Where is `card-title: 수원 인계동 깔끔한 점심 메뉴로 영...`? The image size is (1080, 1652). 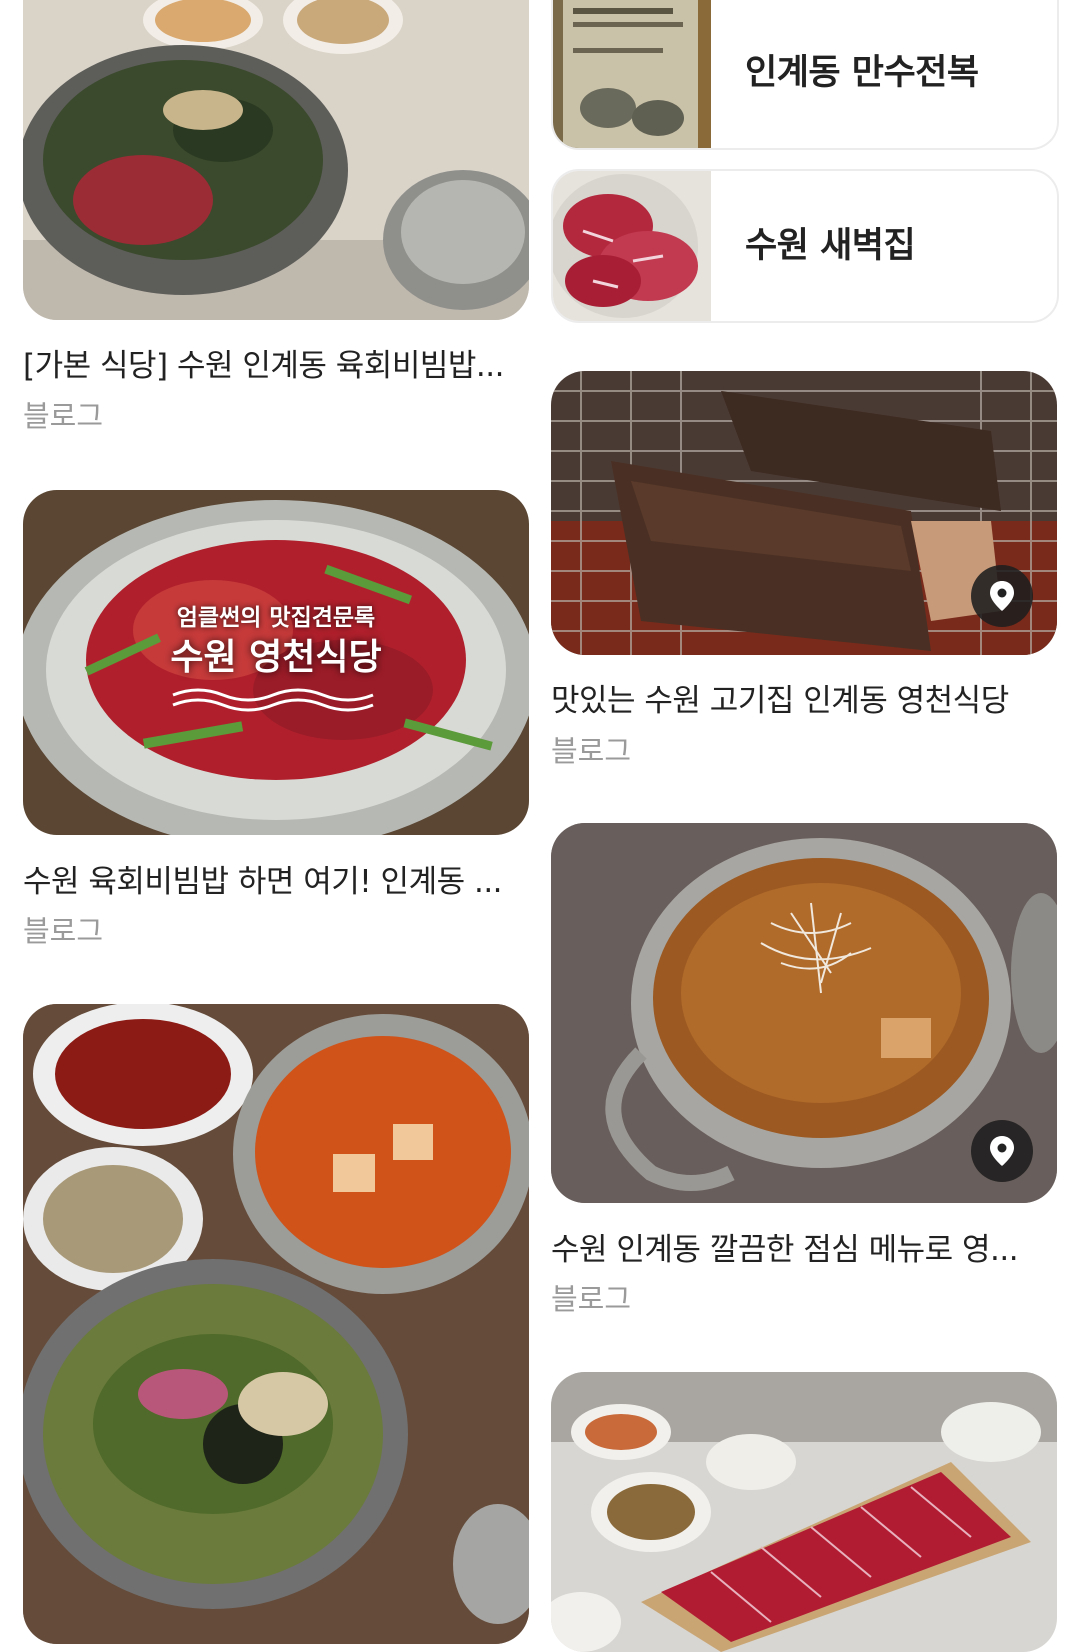
card-title: 수원 인계동 깔끔한 점심 메뉴로 영... is located at coordinates (804, 1250).